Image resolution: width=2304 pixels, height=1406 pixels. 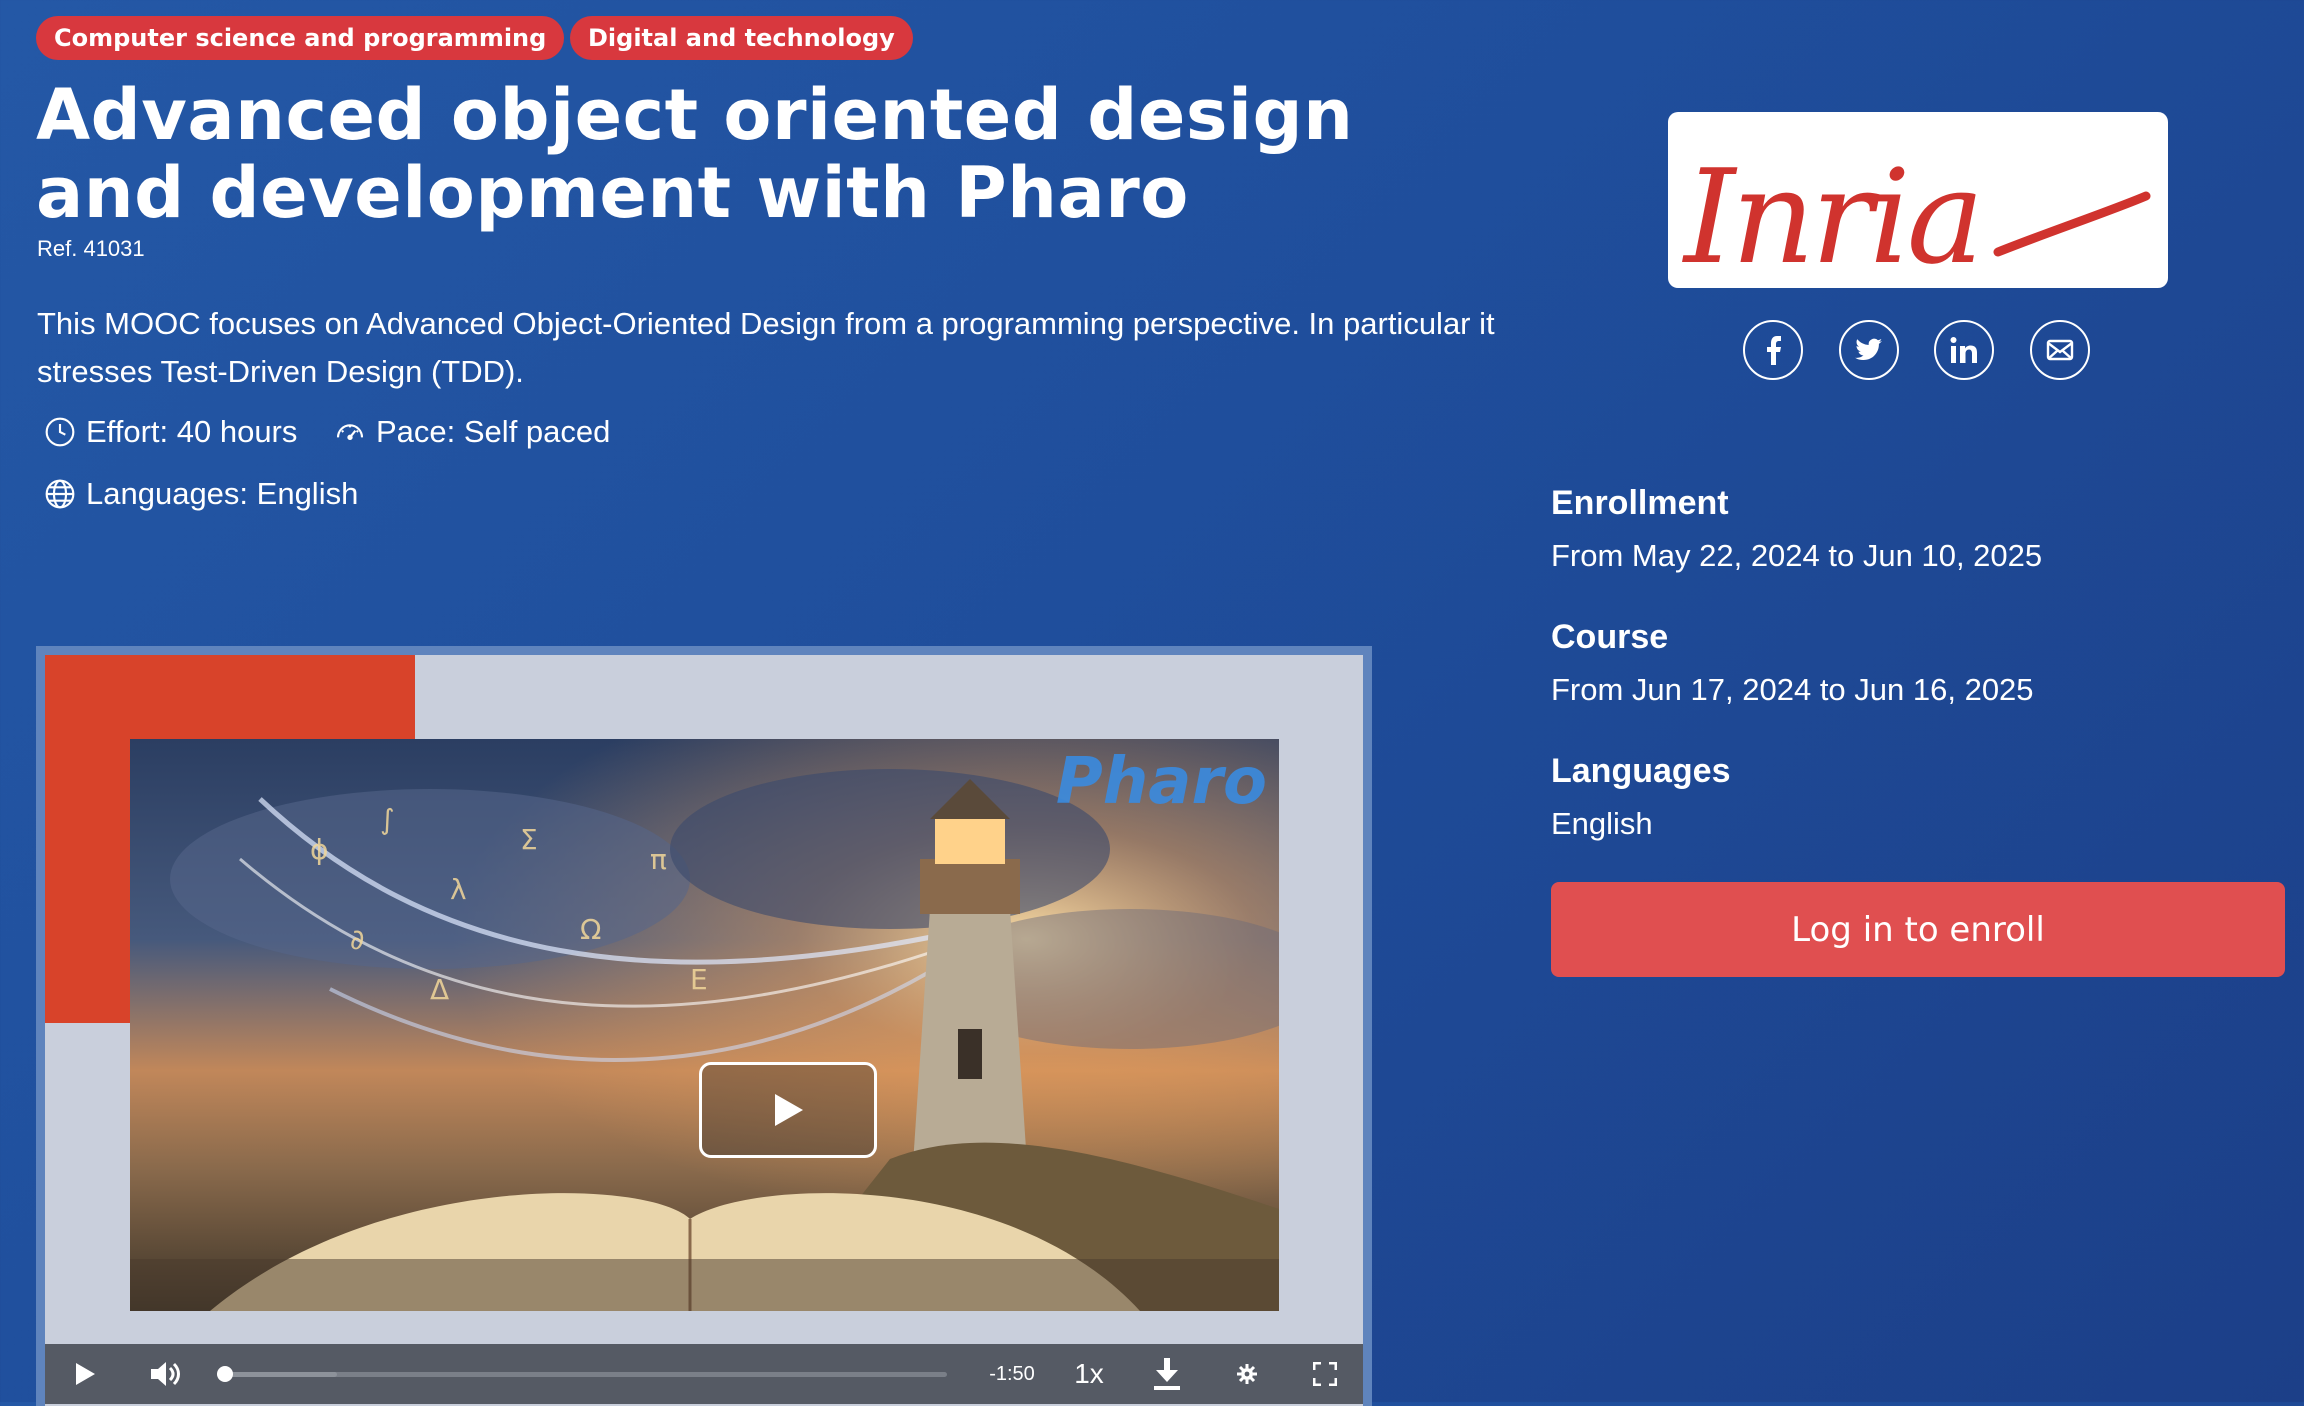 I want to click on download-icon, so click(x=1167, y=1374).